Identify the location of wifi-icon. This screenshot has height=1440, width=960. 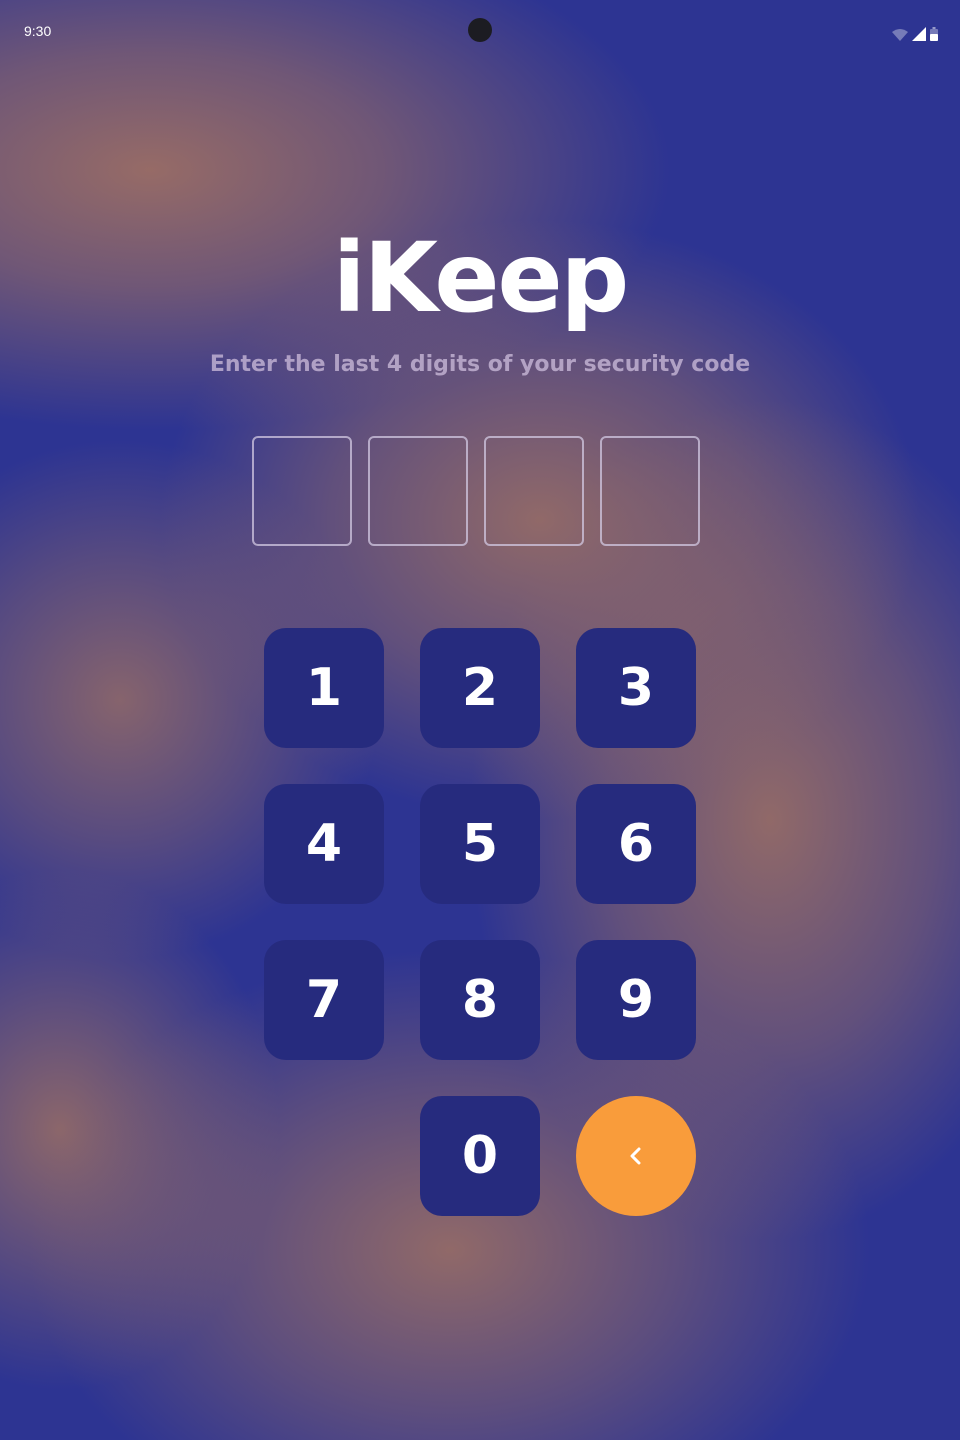
(900, 35).